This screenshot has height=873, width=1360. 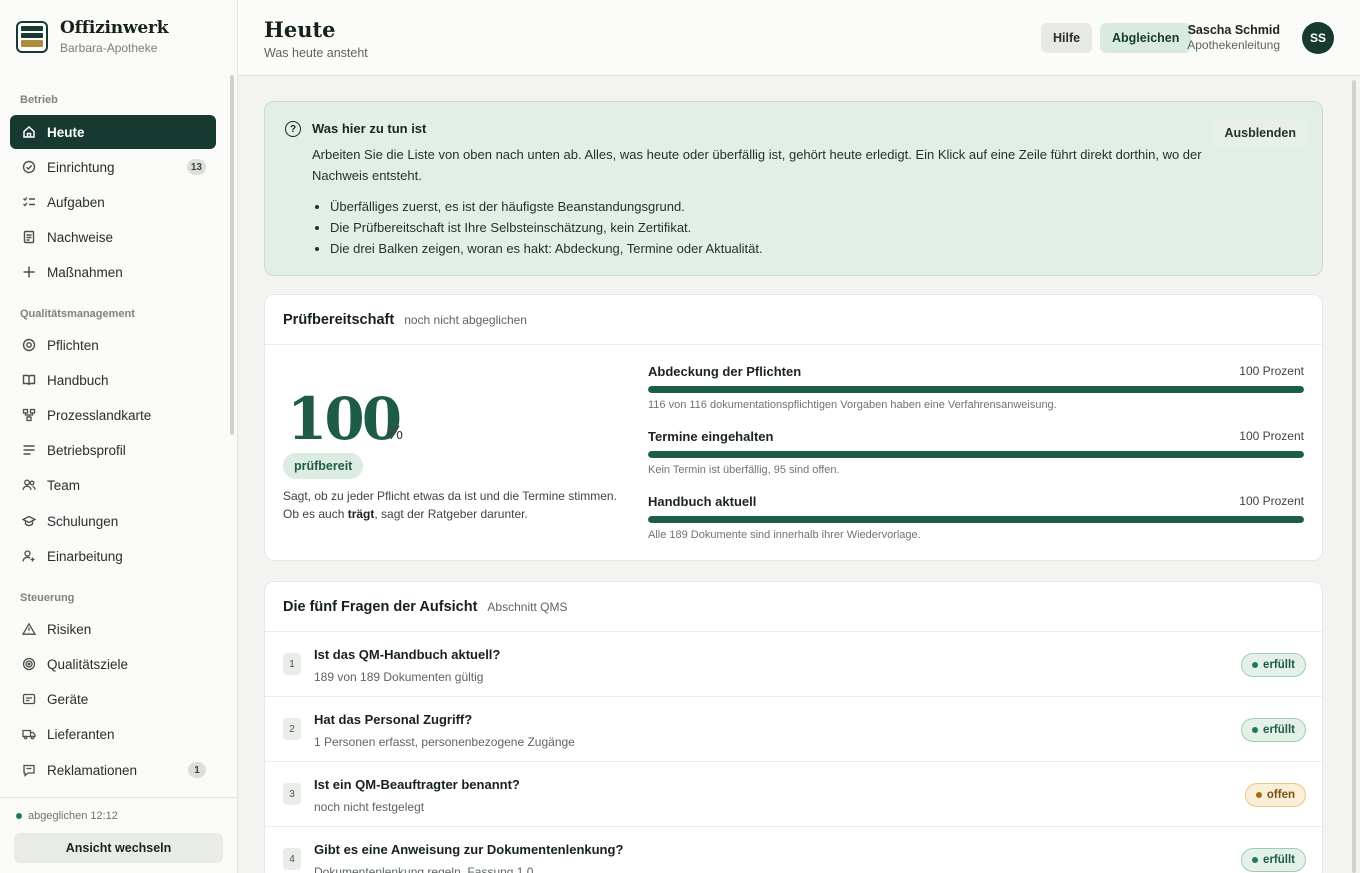 I want to click on comment-icon, so click(x=29, y=770).